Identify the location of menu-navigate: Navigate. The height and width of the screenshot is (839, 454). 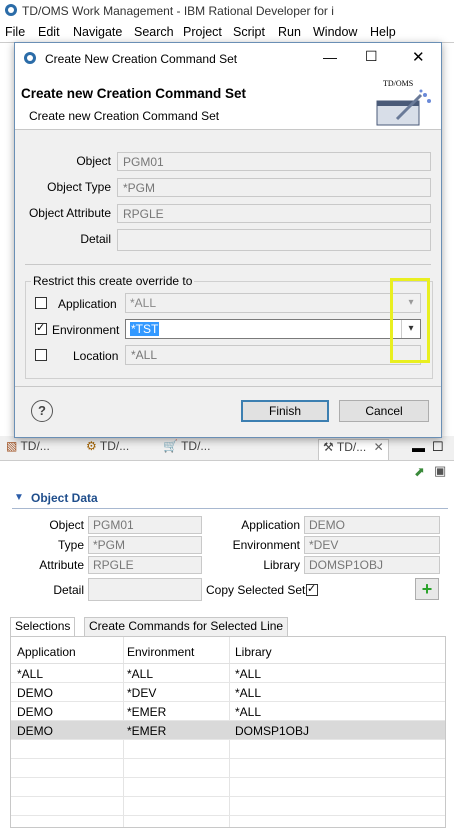
(97, 32).